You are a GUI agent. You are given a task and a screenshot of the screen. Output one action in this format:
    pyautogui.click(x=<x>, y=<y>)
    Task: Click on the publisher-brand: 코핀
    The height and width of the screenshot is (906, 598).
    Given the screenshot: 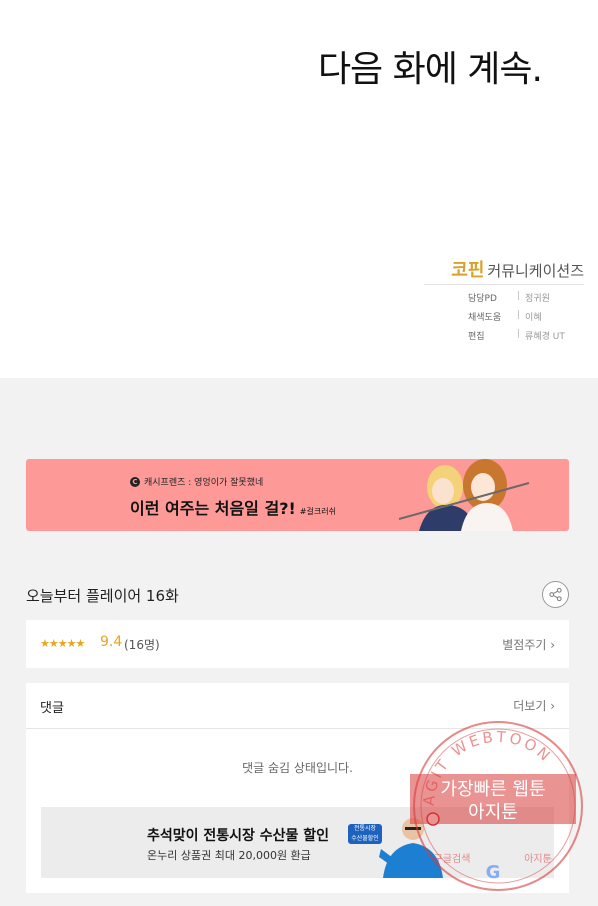 What is the action you would take?
    pyautogui.click(x=468, y=270)
    